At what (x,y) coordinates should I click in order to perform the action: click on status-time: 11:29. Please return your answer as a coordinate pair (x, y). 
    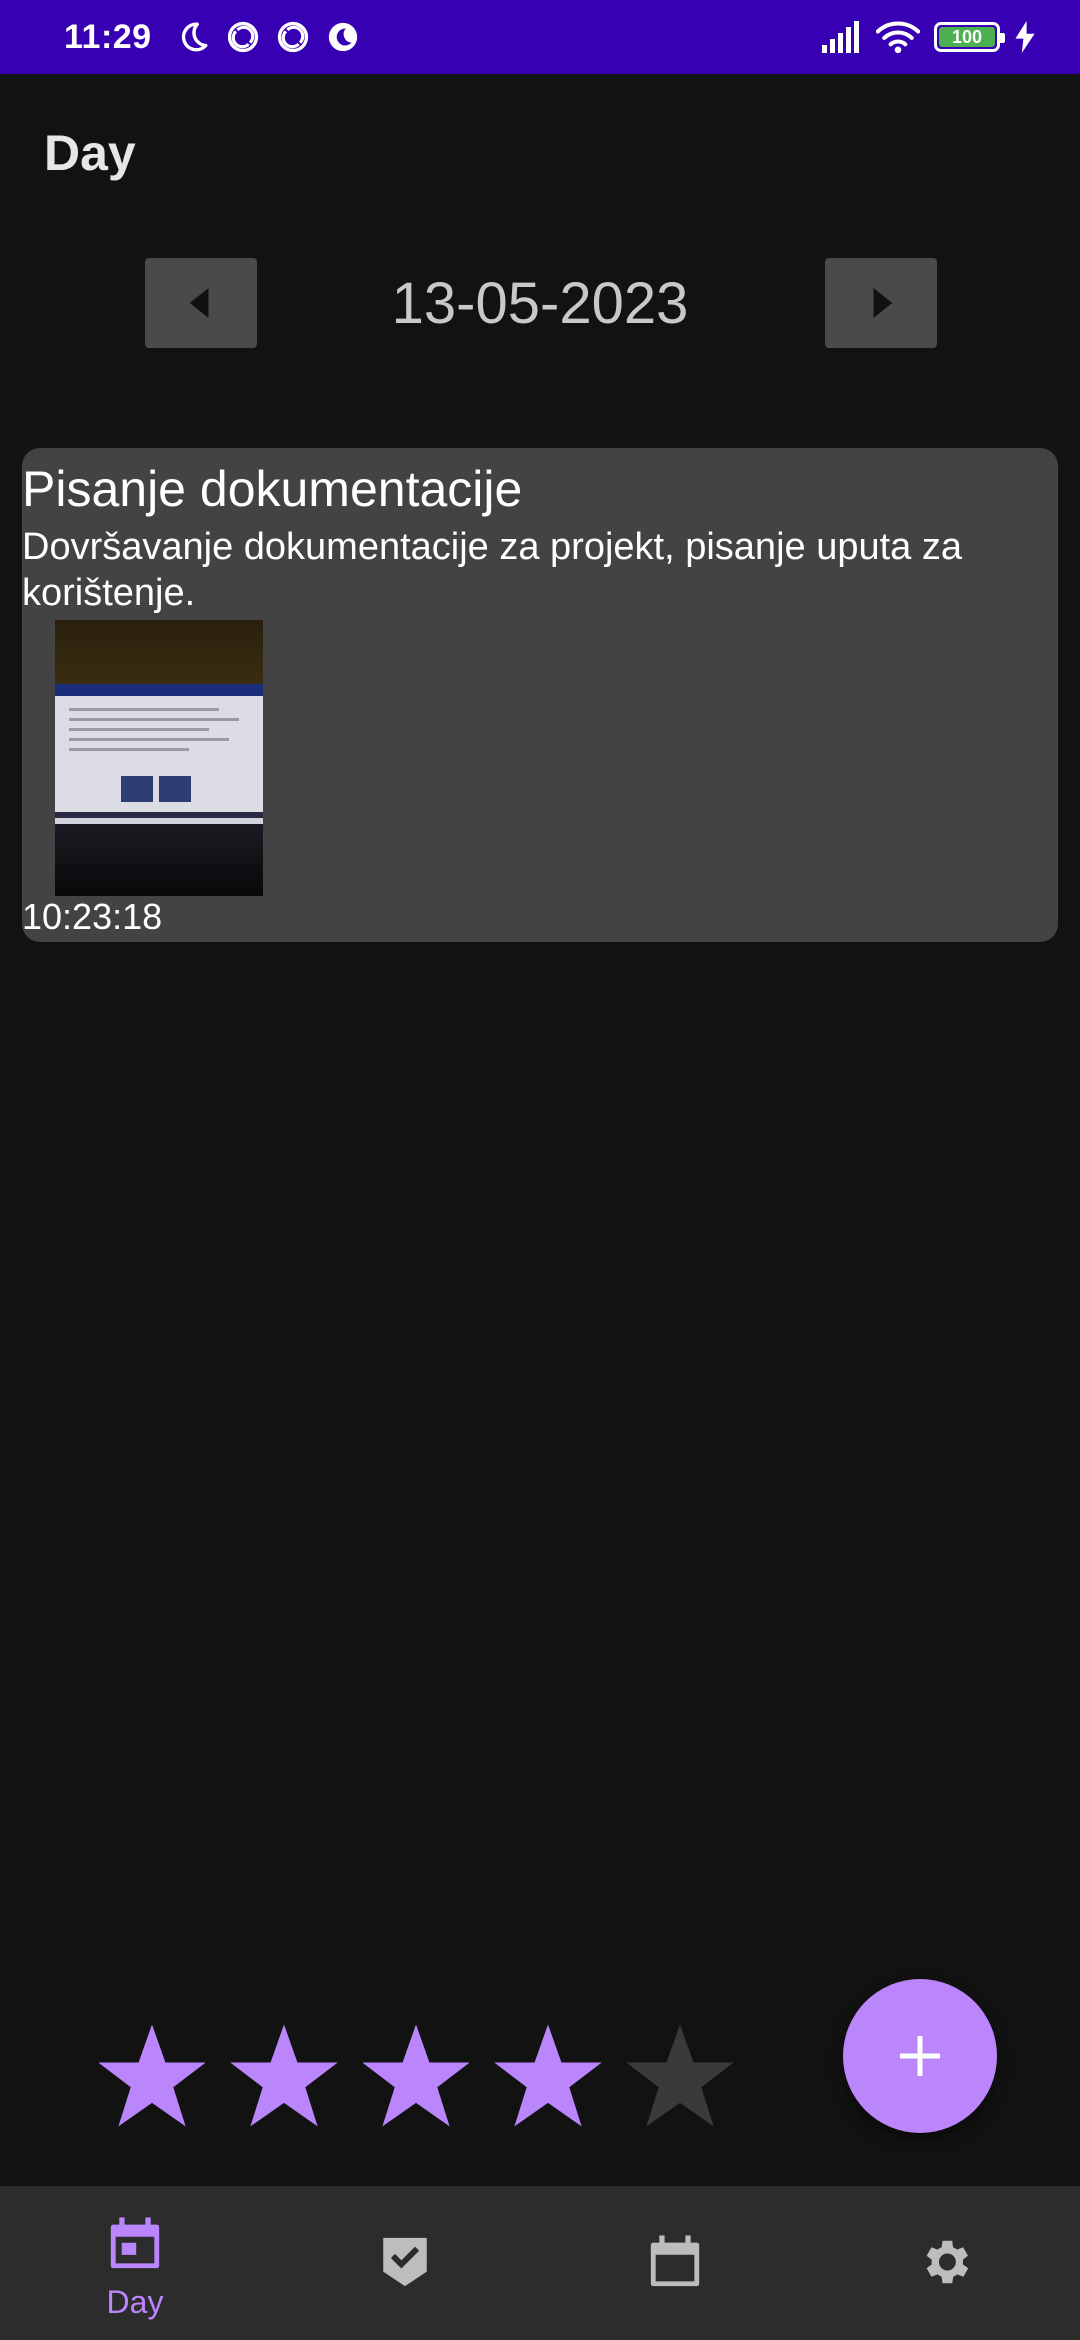
    Looking at the image, I should click on (108, 36).